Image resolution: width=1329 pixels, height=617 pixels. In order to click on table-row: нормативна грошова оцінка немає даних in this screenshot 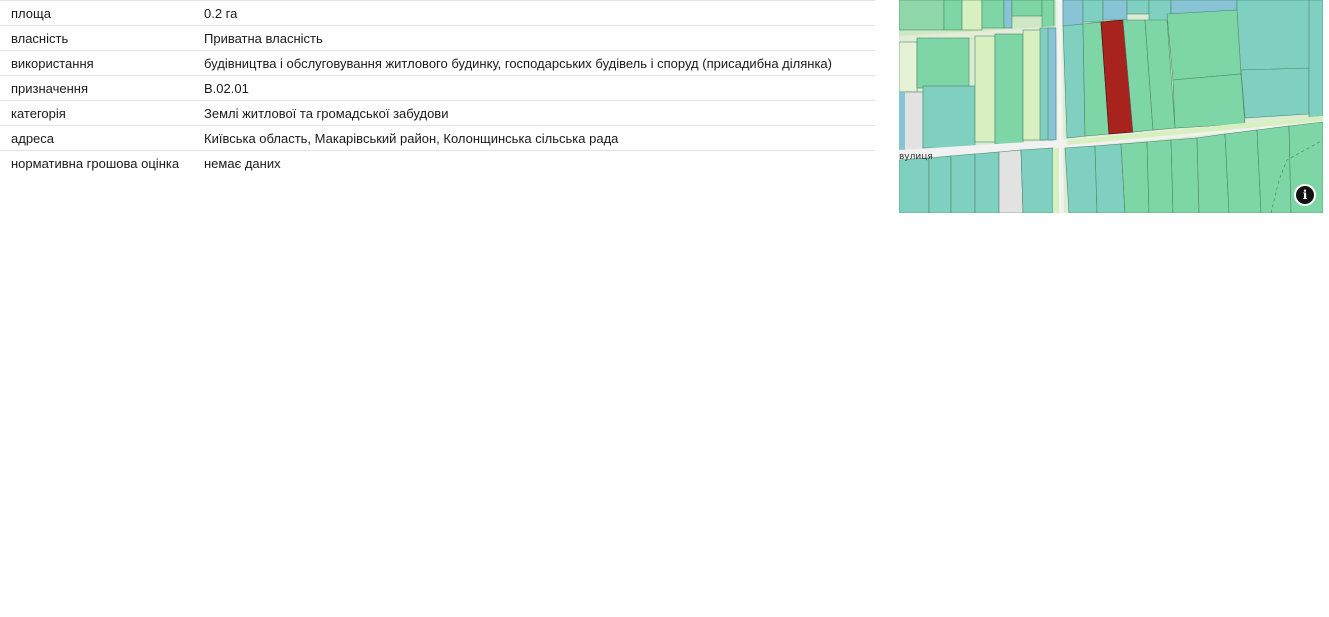, I will do `click(437, 163)`.